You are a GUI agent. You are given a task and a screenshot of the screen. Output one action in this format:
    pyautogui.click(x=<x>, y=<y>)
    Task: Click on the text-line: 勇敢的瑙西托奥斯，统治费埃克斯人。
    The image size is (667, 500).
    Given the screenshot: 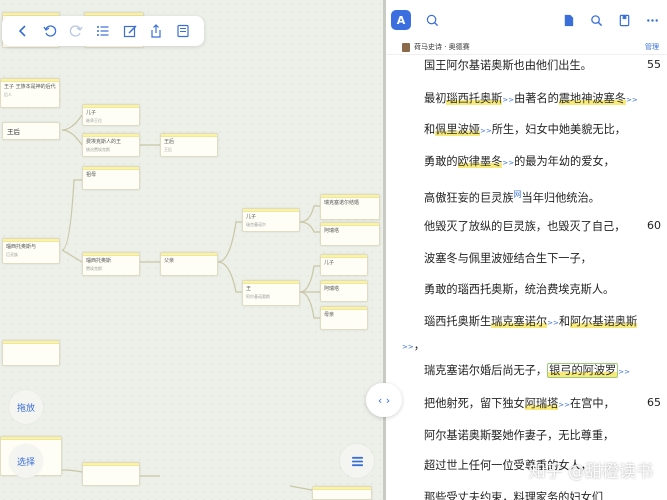 What is the action you would take?
    pyautogui.click(x=536, y=290)
    